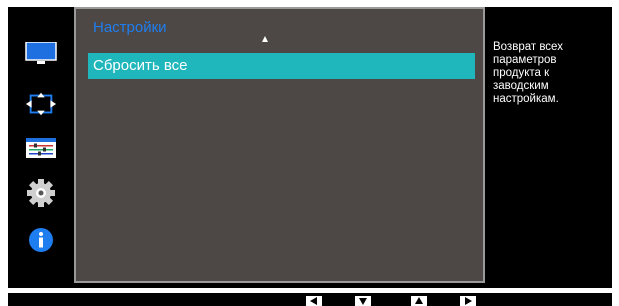 Image resolution: width=619 pixels, height=306 pixels. Describe the element at coordinates (41, 54) in the screenshot. I see `monitor-icon` at that location.